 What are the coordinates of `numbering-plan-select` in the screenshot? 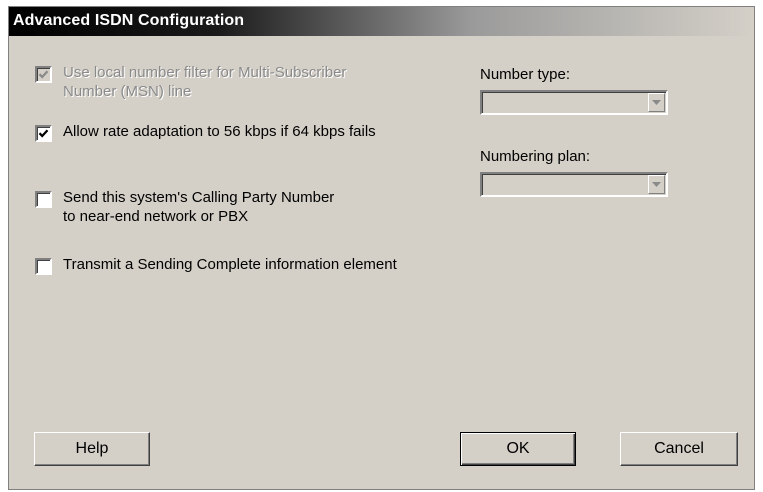 It's located at (574, 184).